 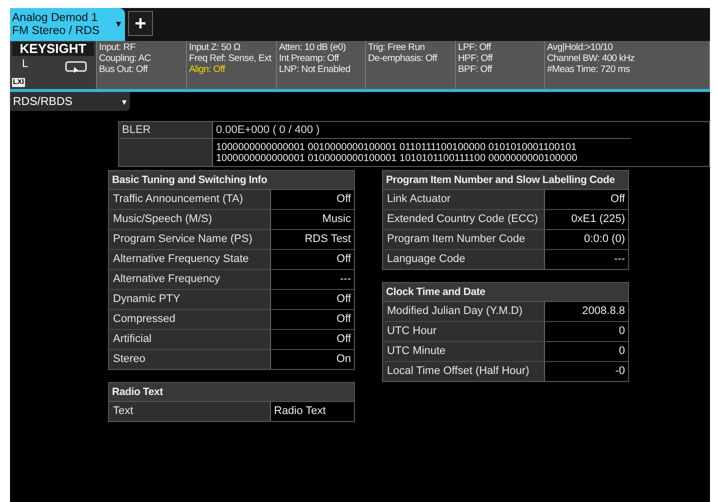 I want to click on setting-text: BPF: Off, so click(x=476, y=69).